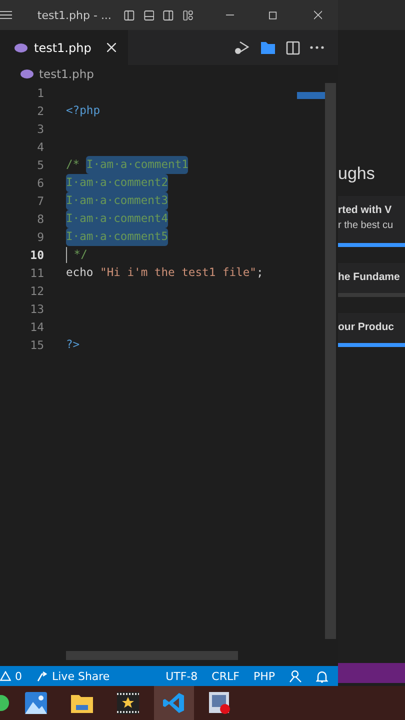 The height and width of the screenshot is (720, 405). Describe the element at coordinates (117, 201) in the screenshot. I see `selected-code: I·am·a·comment3` at that location.